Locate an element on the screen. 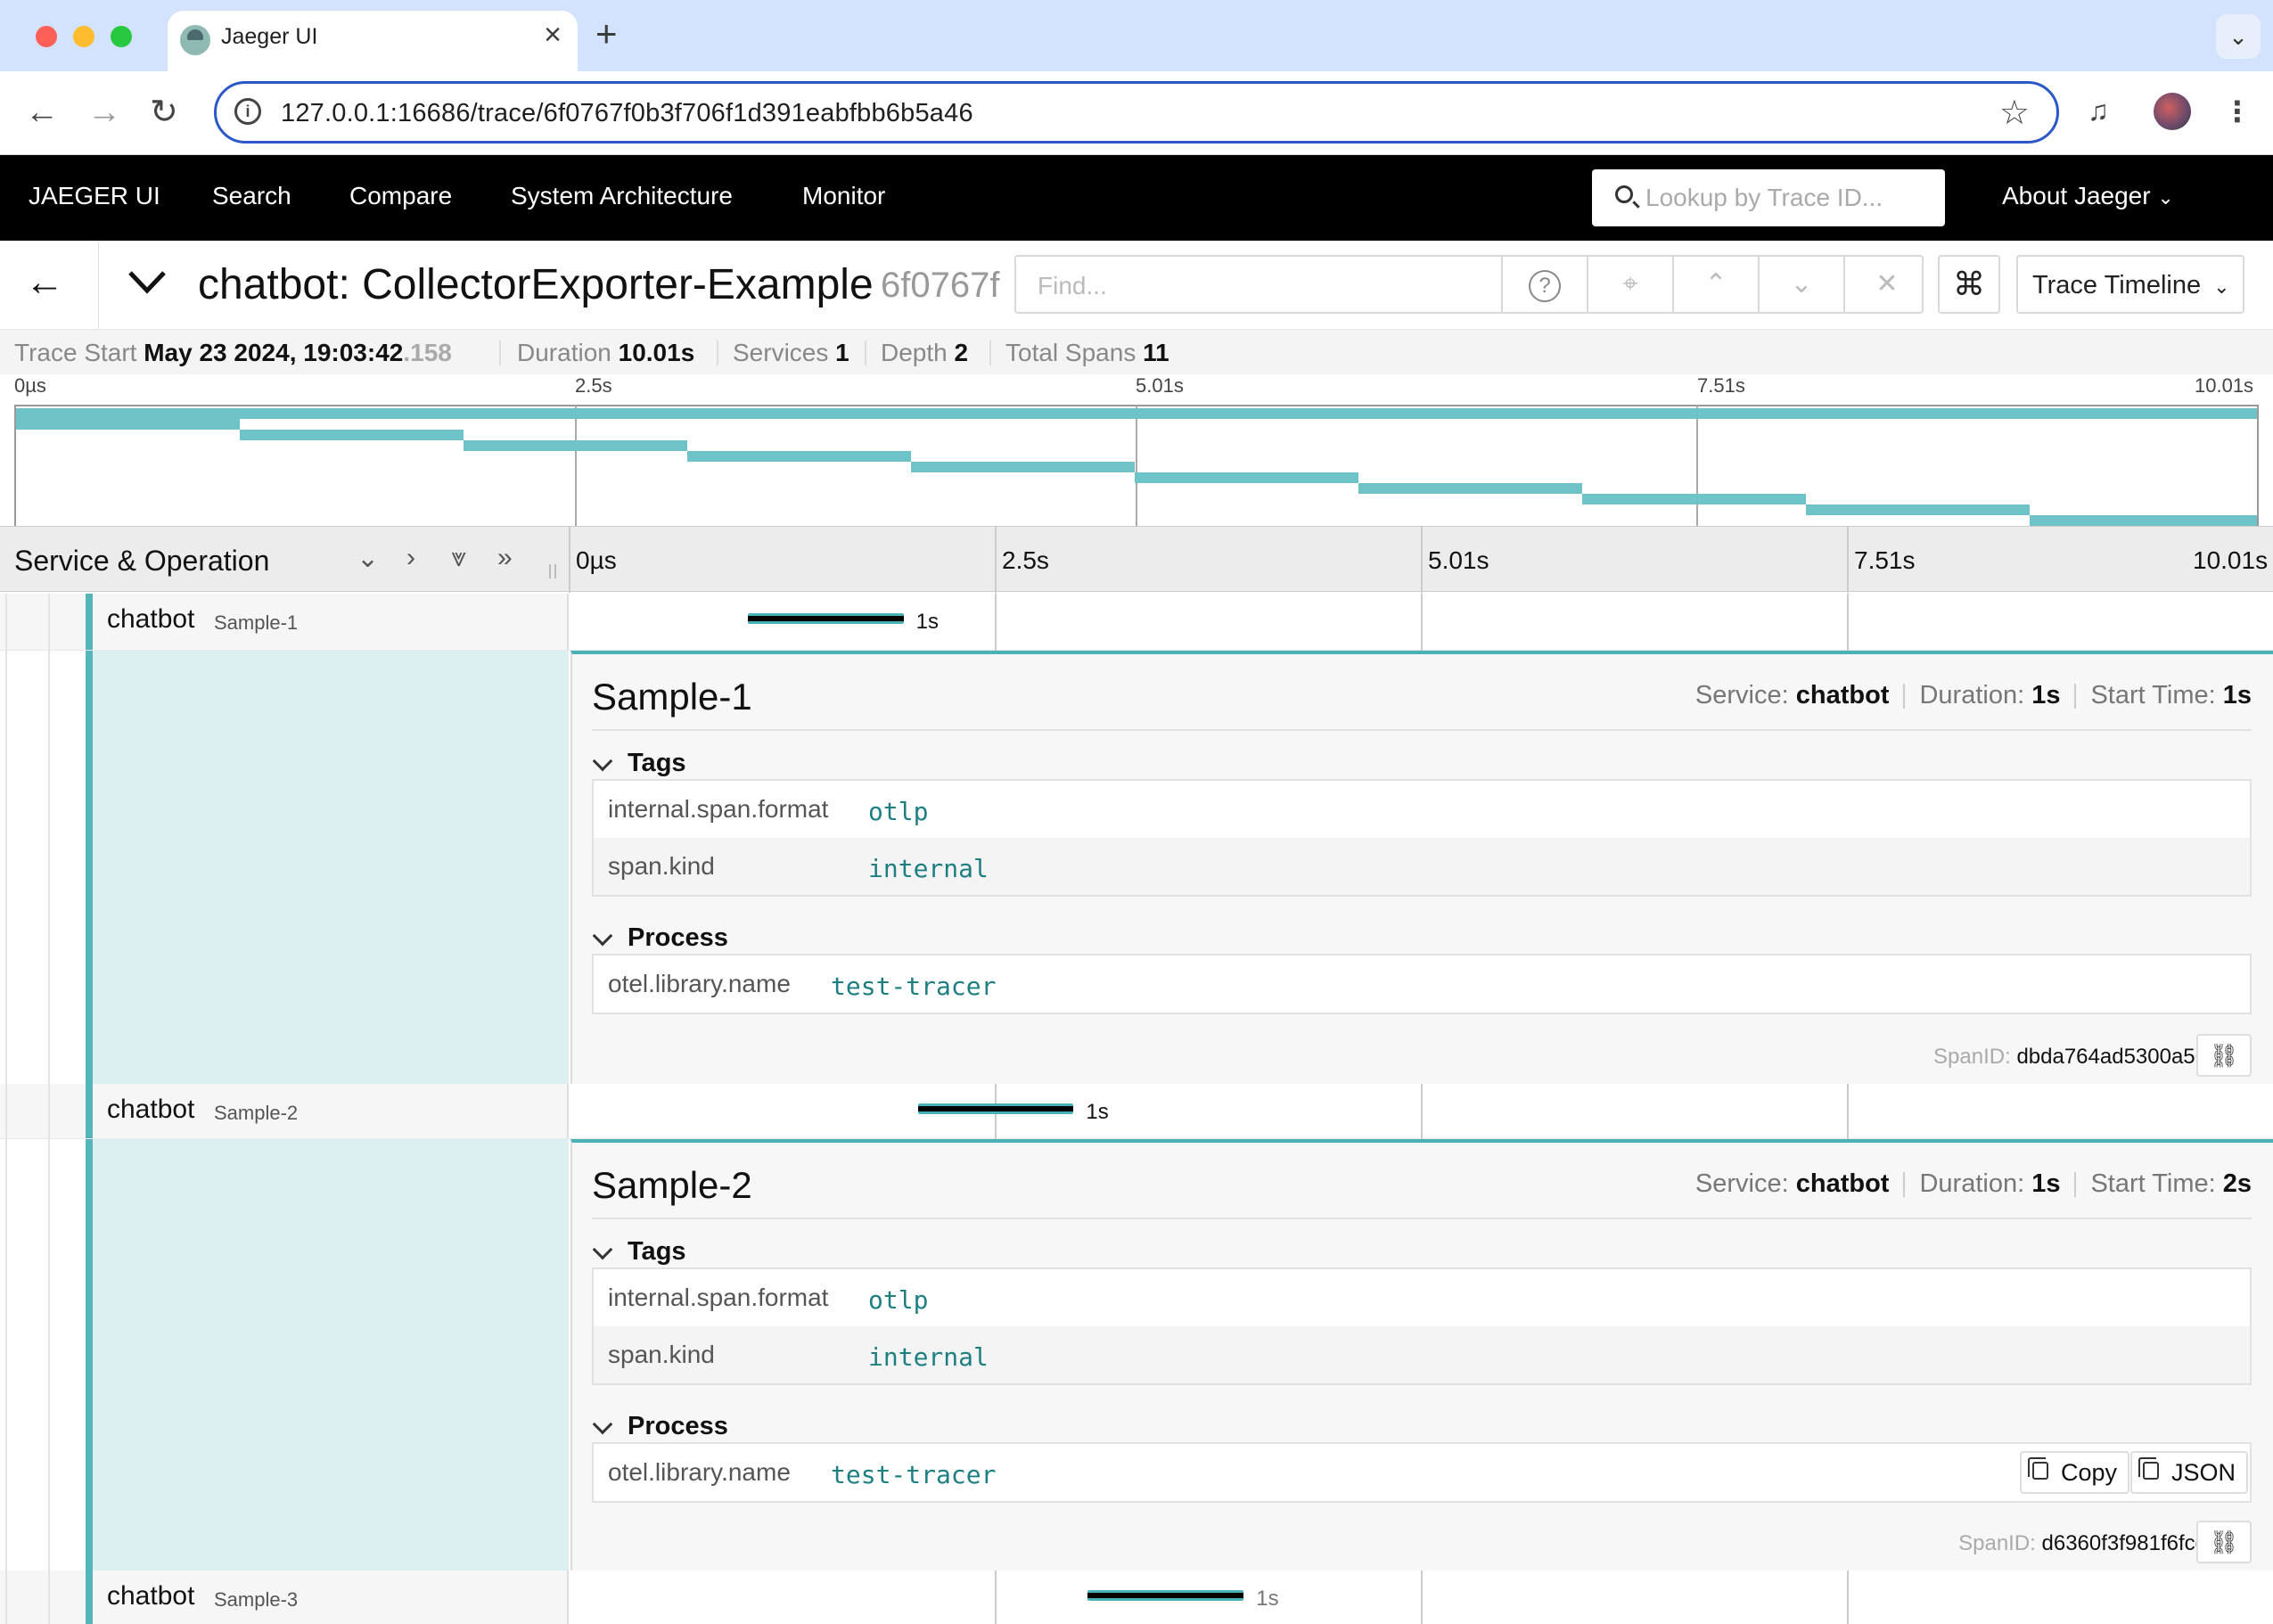 This screenshot has height=1624, width=2273. clear-search-icon: ✕ is located at coordinates (1886, 284).